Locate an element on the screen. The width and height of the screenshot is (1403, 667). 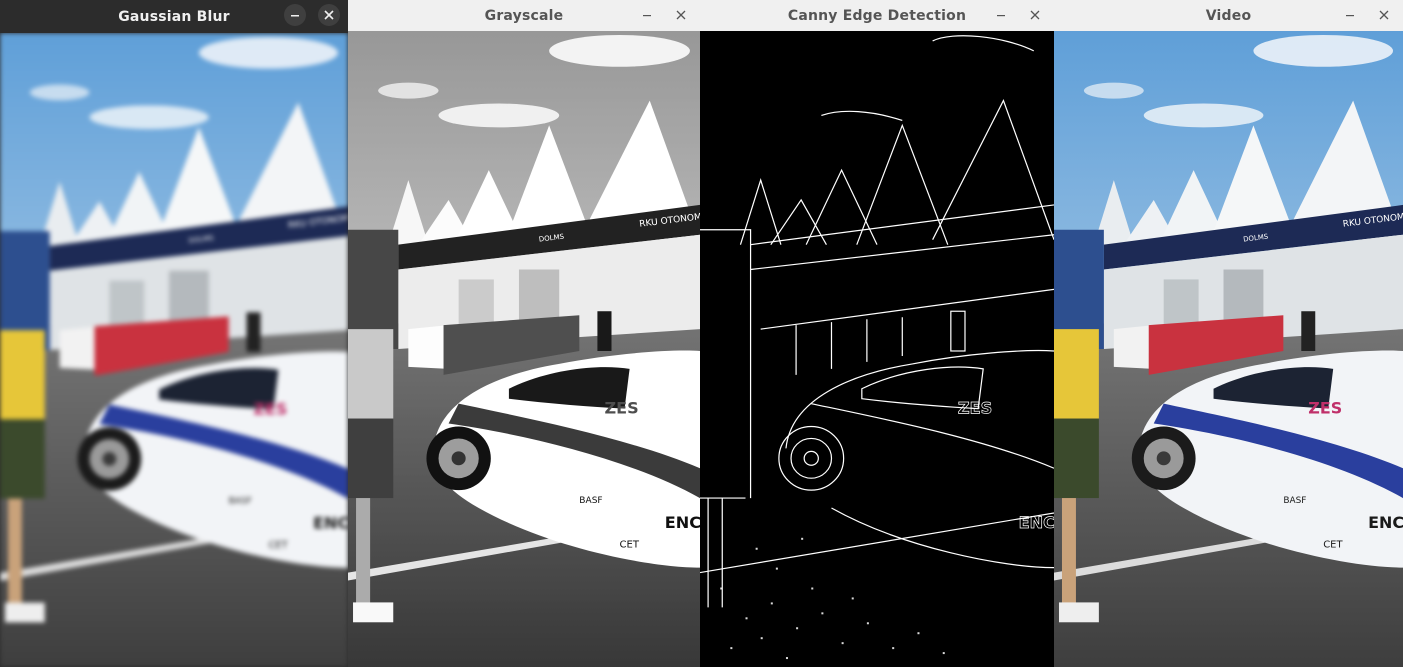
window-title: Grayscale is located at coordinates (524, 15).